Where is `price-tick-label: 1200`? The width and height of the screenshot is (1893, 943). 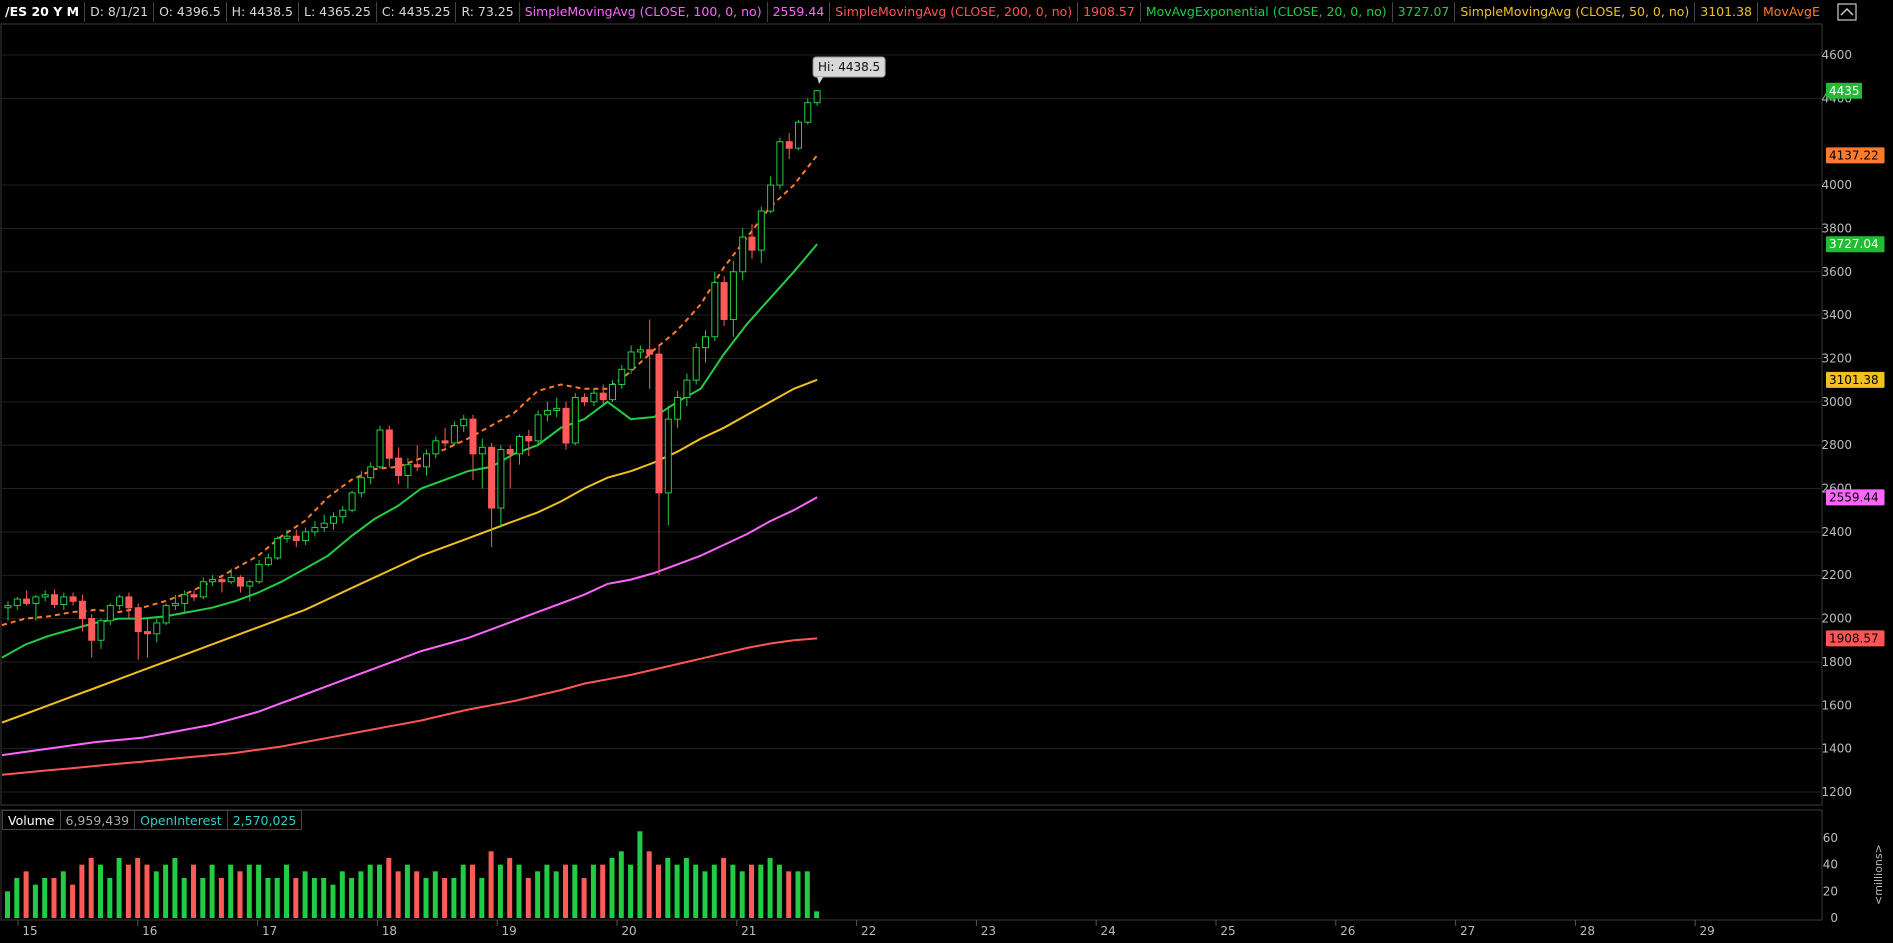 price-tick-label: 1200 is located at coordinates (1836, 792).